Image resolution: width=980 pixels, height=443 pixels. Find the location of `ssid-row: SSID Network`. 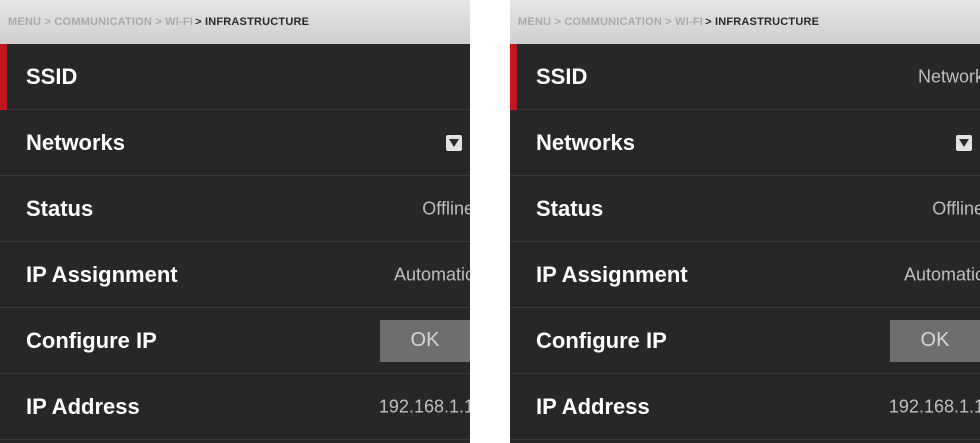

ssid-row: SSID Network is located at coordinates (745, 77).